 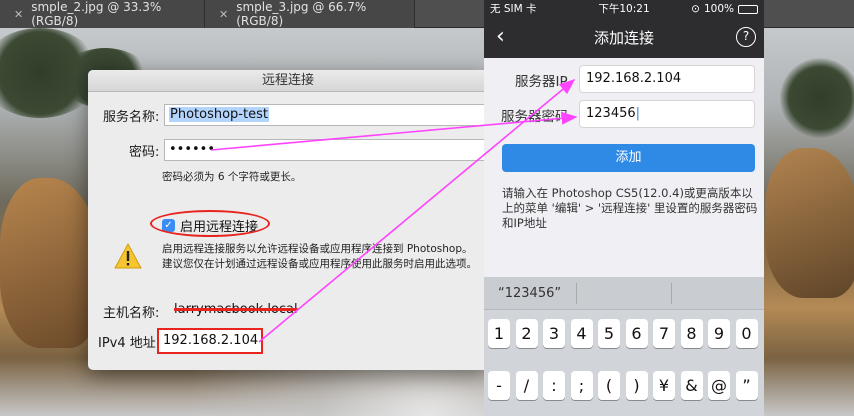 I want to click on ipv4-label: IPv4 地址:, so click(x=129, y=343).